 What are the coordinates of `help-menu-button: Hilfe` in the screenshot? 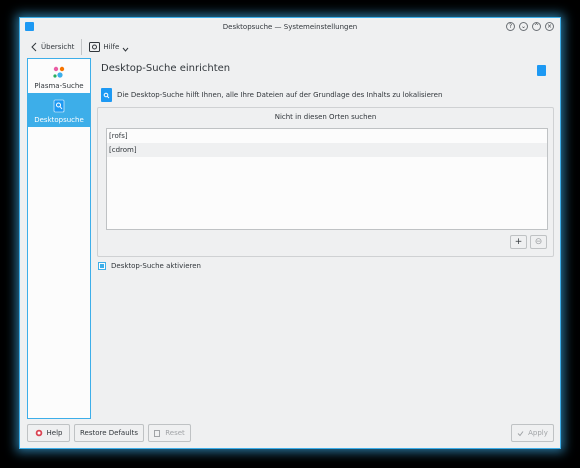 It's located at (109, 47).